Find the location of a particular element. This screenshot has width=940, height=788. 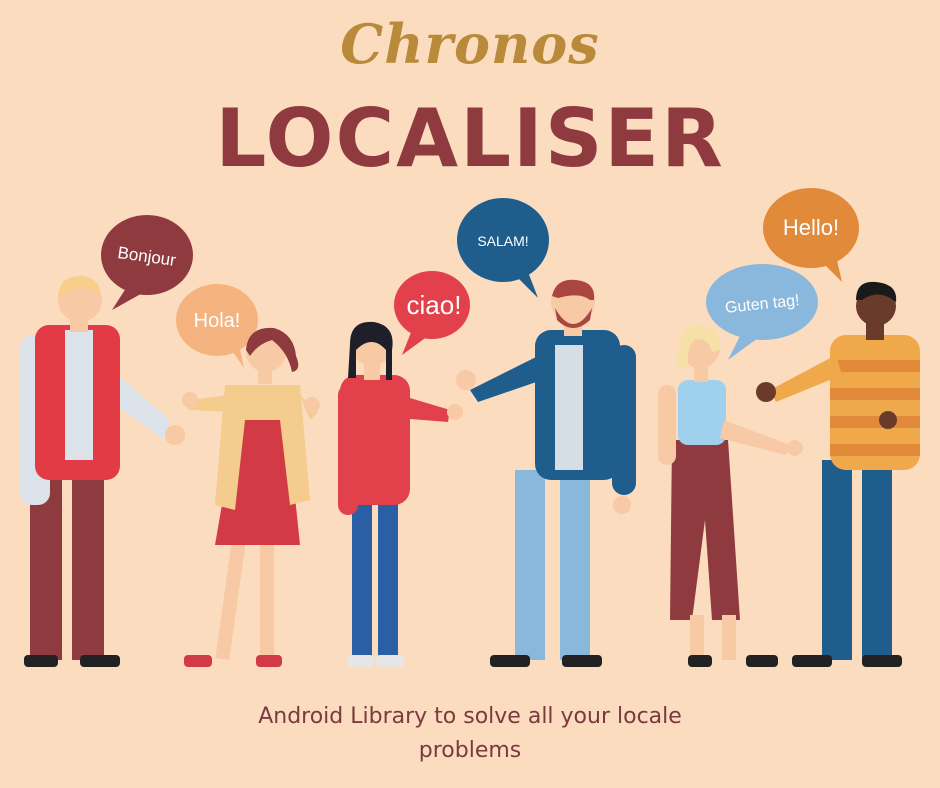

bubble-bonjour: Bonjour is located at coordinates (147, 262).